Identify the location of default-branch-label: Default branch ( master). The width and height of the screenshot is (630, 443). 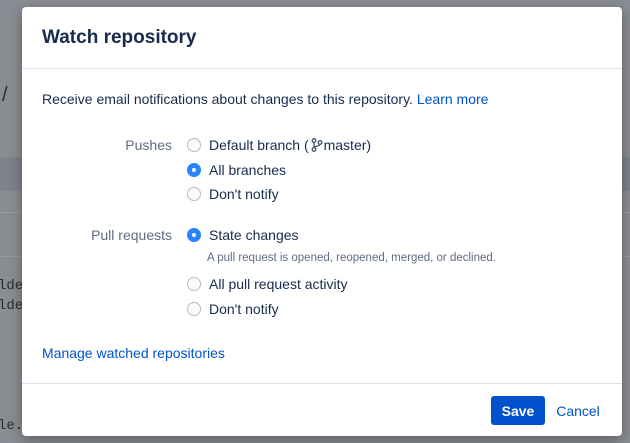
(290, 145).